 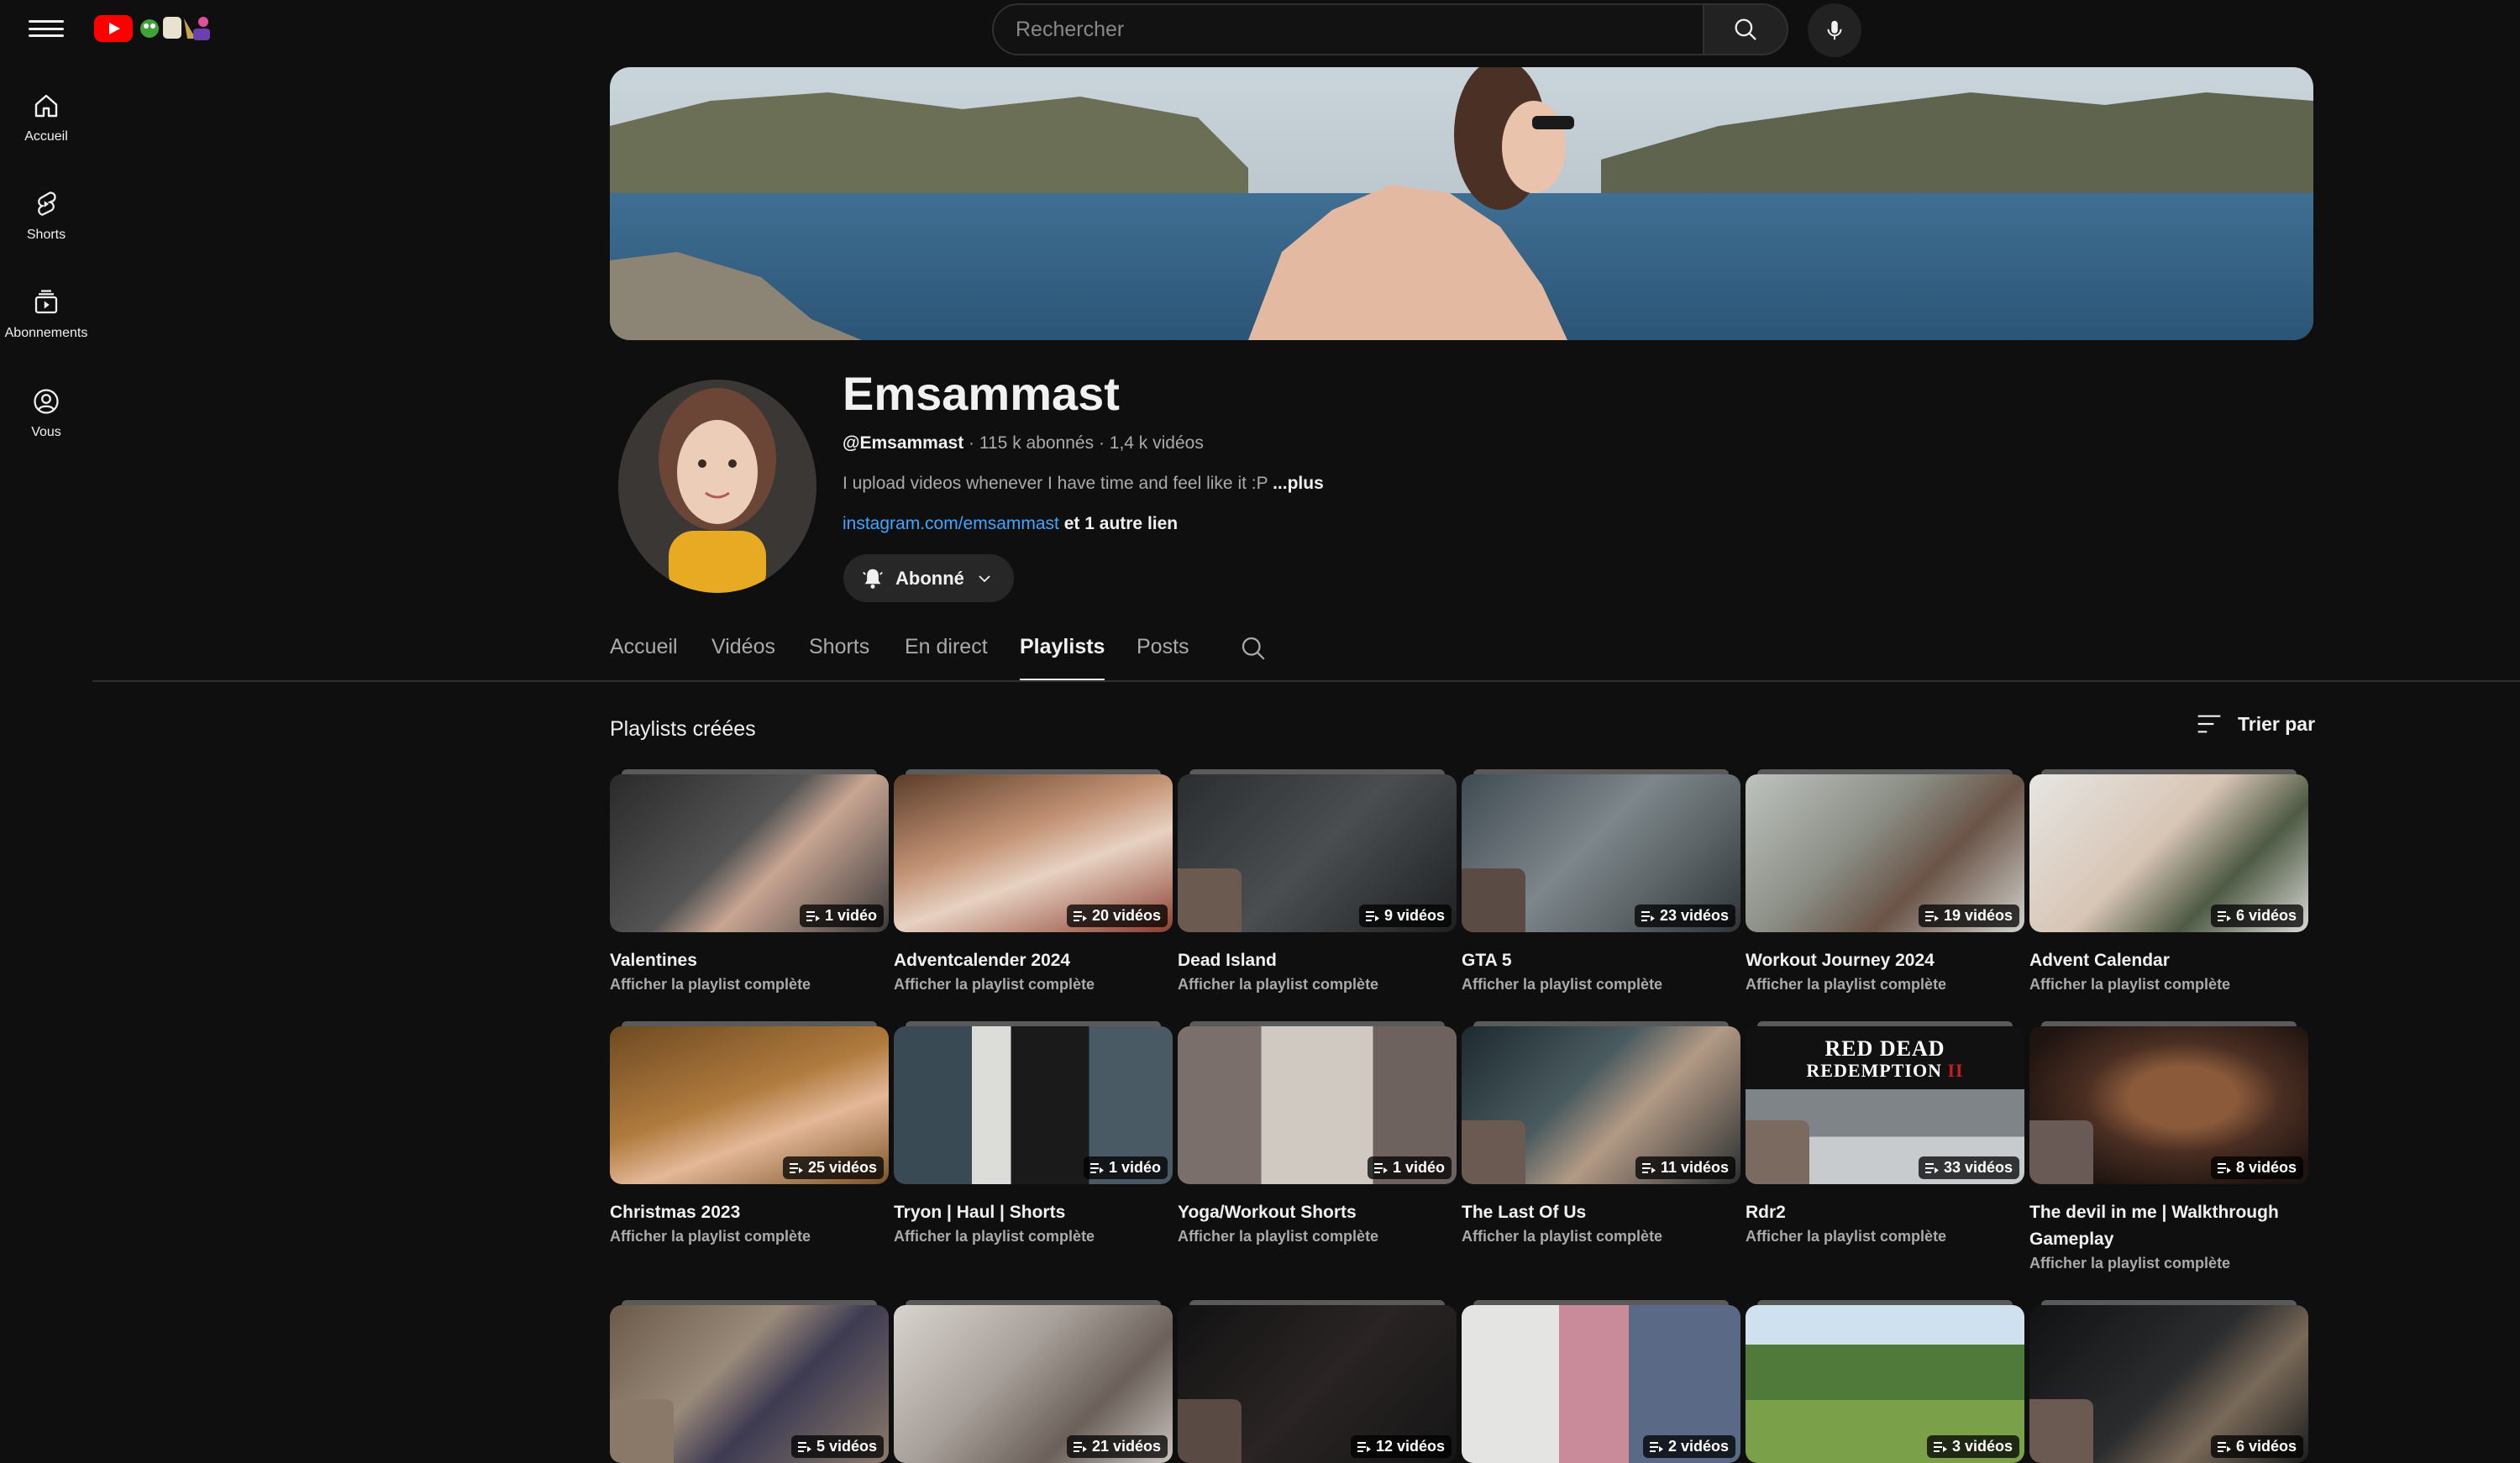 I want to click on channel-avatar, so click(x=717, y=486).